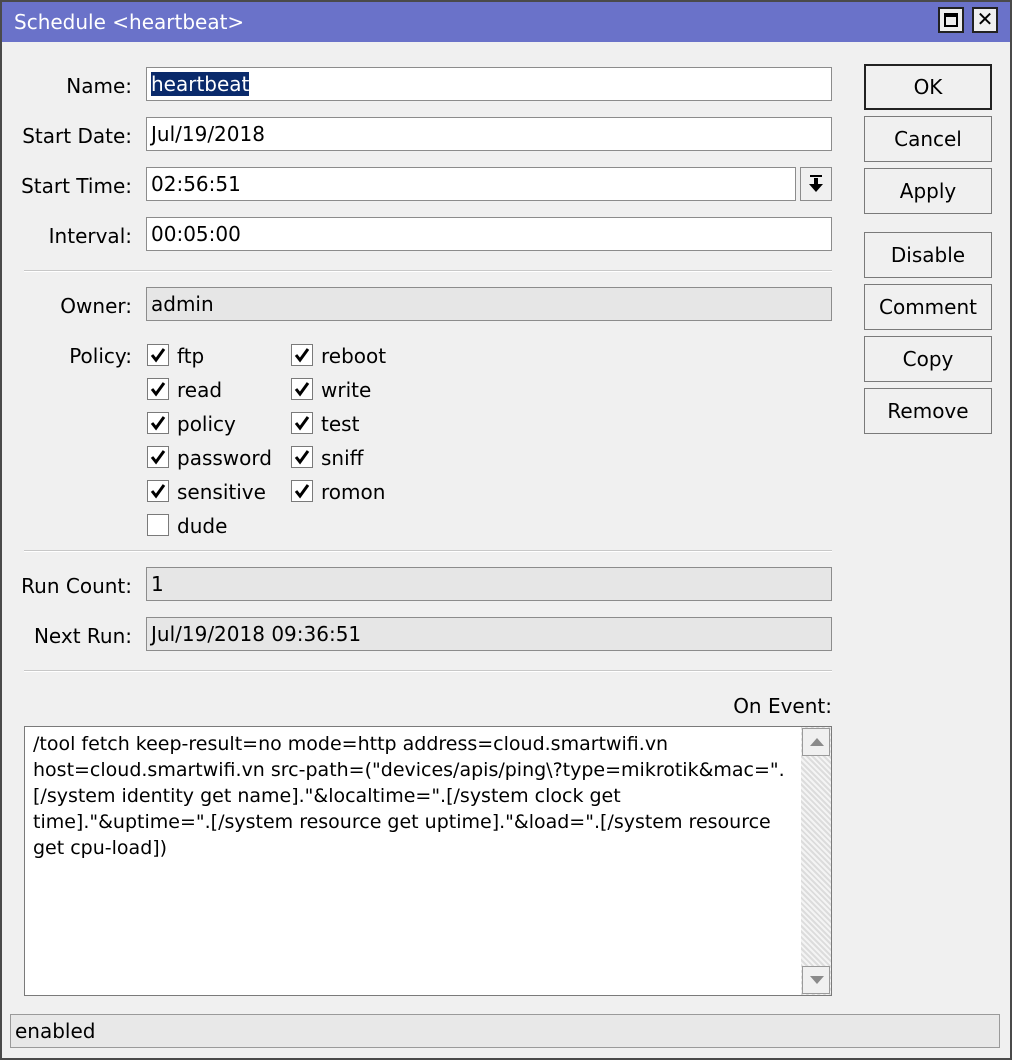 The width and height of the screenshot is (1012, 1060). I want to click on scroll-down-arrow-icon, so click(817, 980).